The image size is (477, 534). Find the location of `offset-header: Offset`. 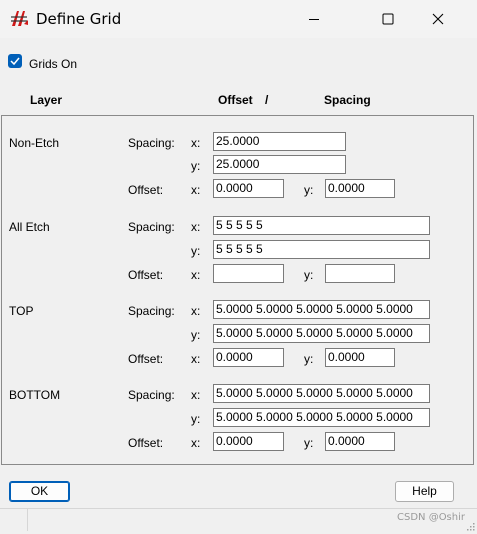

offset-header: Offset is located at coordinates (235, 100).